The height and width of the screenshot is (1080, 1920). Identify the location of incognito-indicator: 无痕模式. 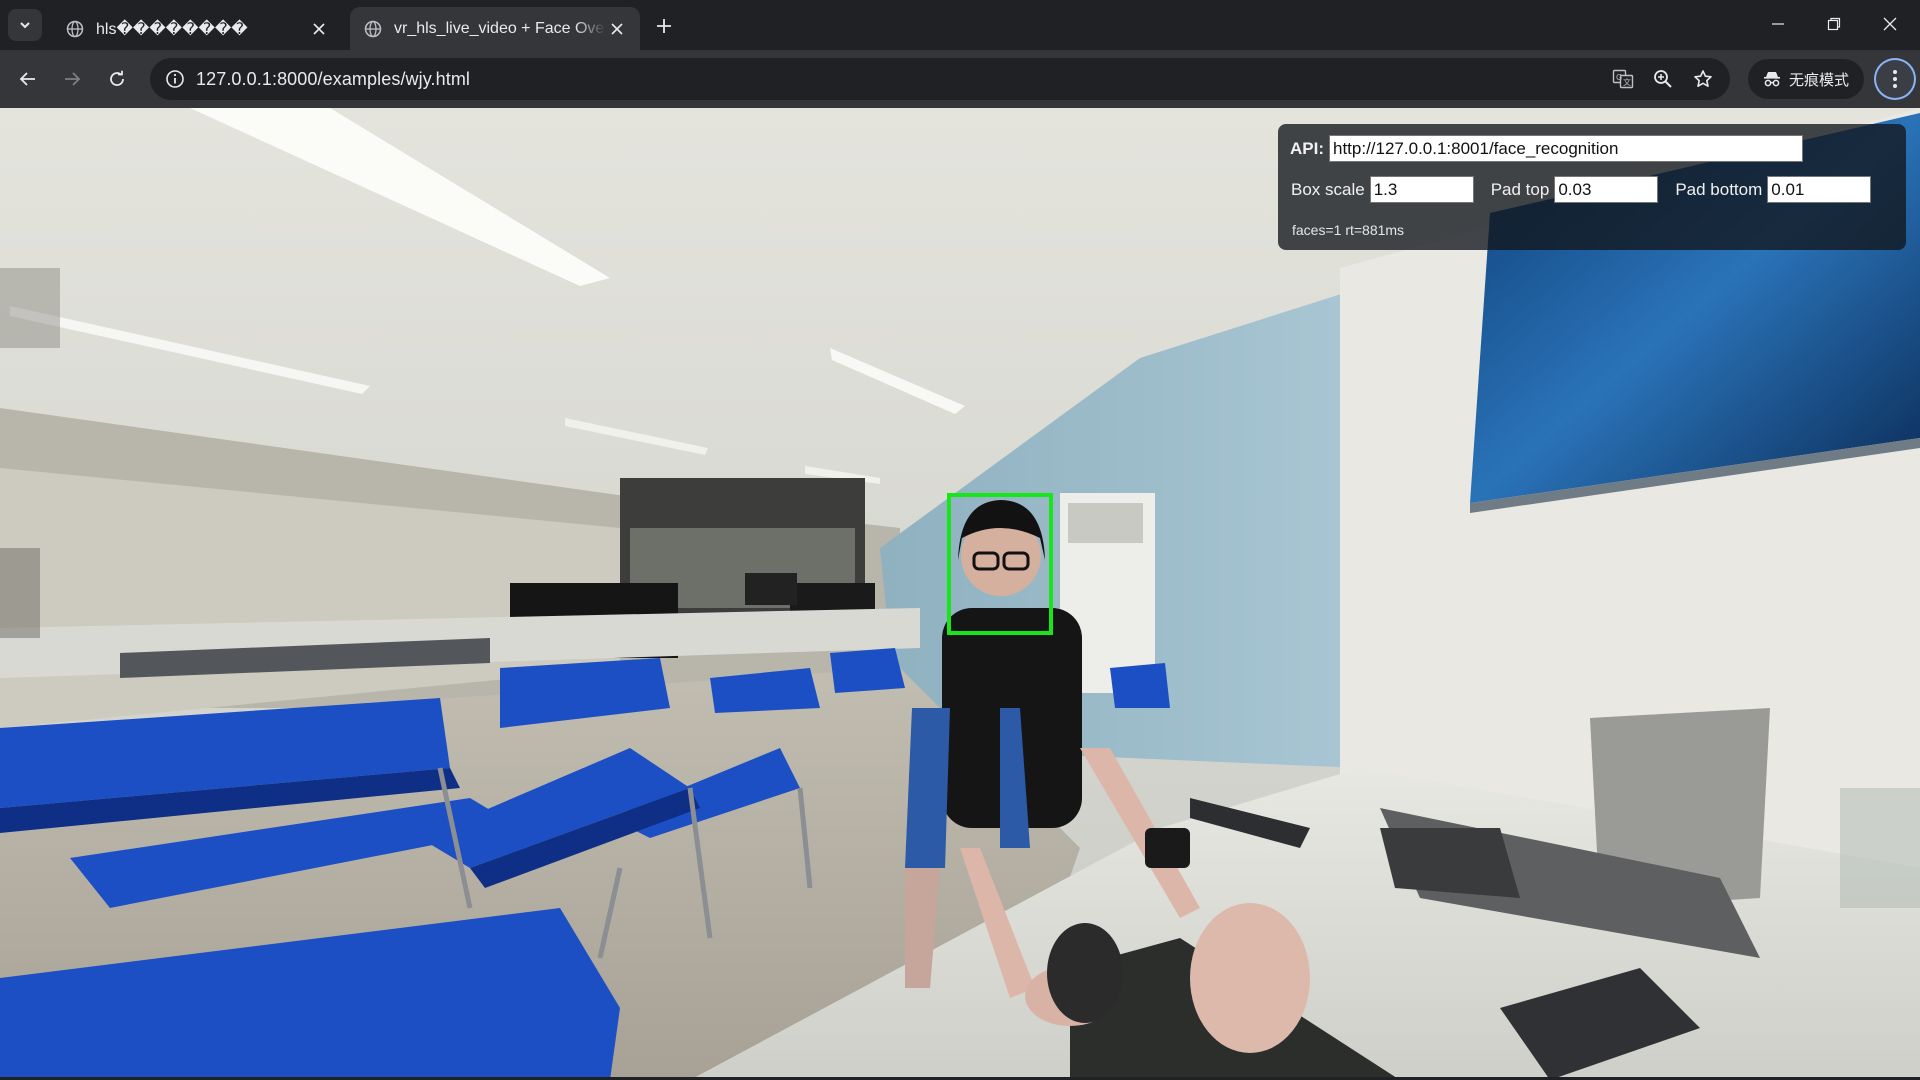
(1806, 79).